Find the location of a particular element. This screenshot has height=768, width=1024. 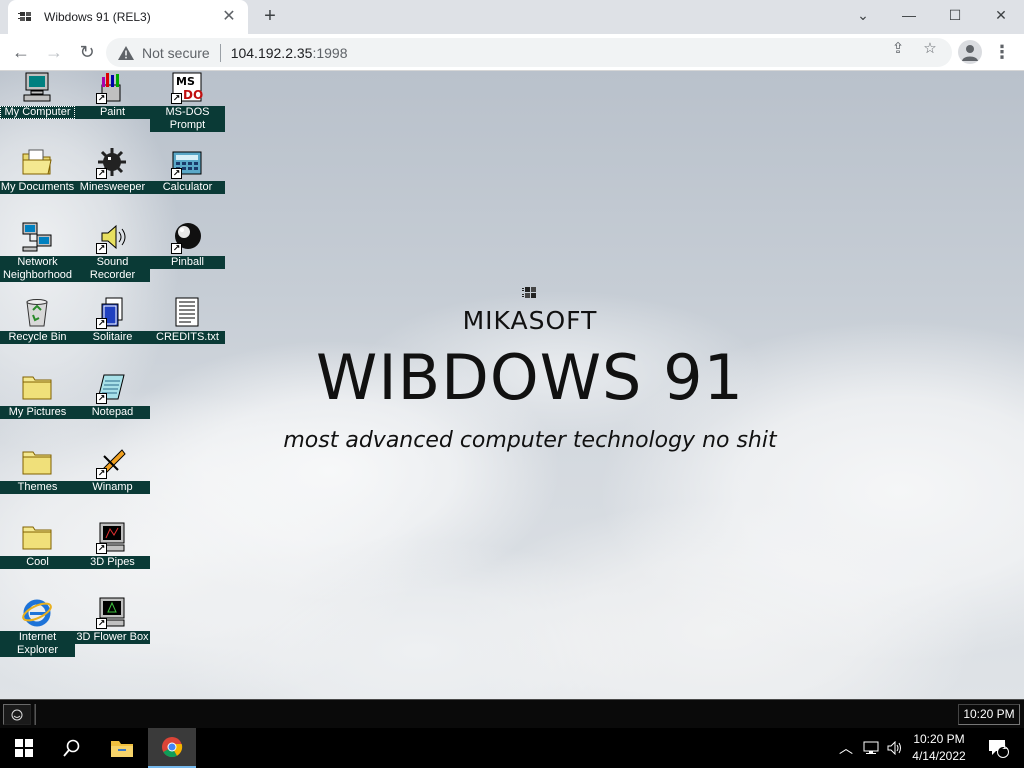

ie-icon is located at coordinates (37, 613).